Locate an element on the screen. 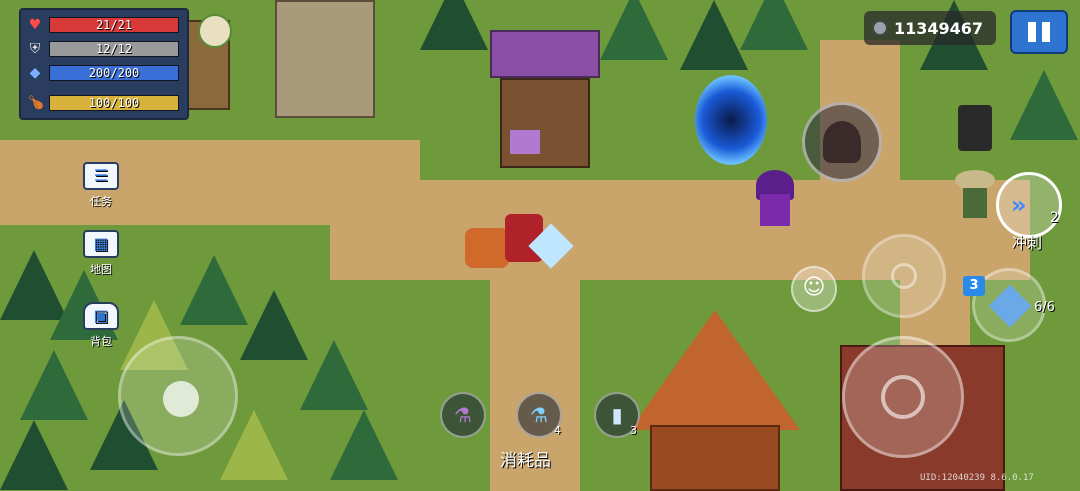  shuriken-icon is located at coordinates (1010, 306).